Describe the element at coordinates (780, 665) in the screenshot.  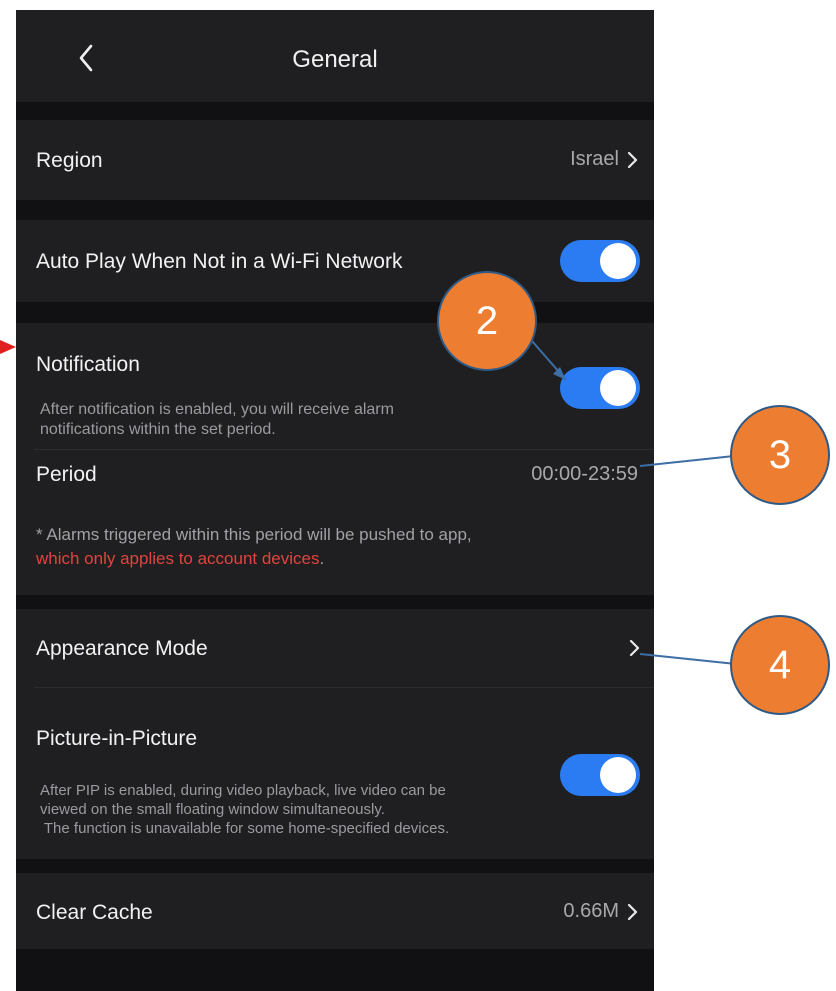
I see `callout-4: 4` at that location.